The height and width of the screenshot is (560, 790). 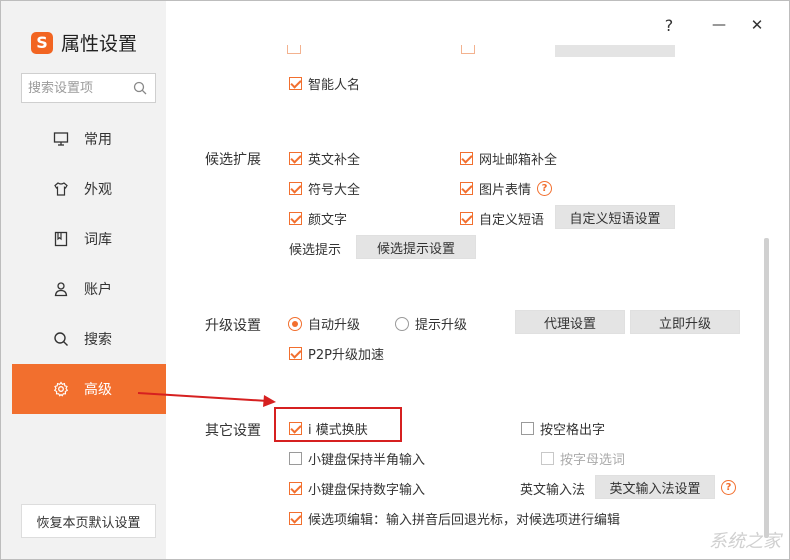 What do you see at coordinates (719, 25) in the screenshot?
I see `minimize-button: —` at bounding box center [719, 25].